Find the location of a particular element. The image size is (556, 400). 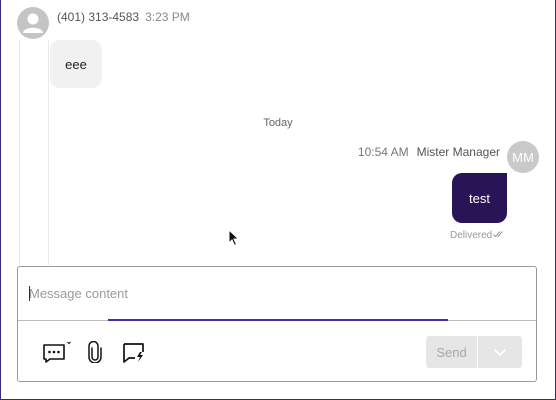

mouse-pointer-icon is located at coordinates (234, 238).